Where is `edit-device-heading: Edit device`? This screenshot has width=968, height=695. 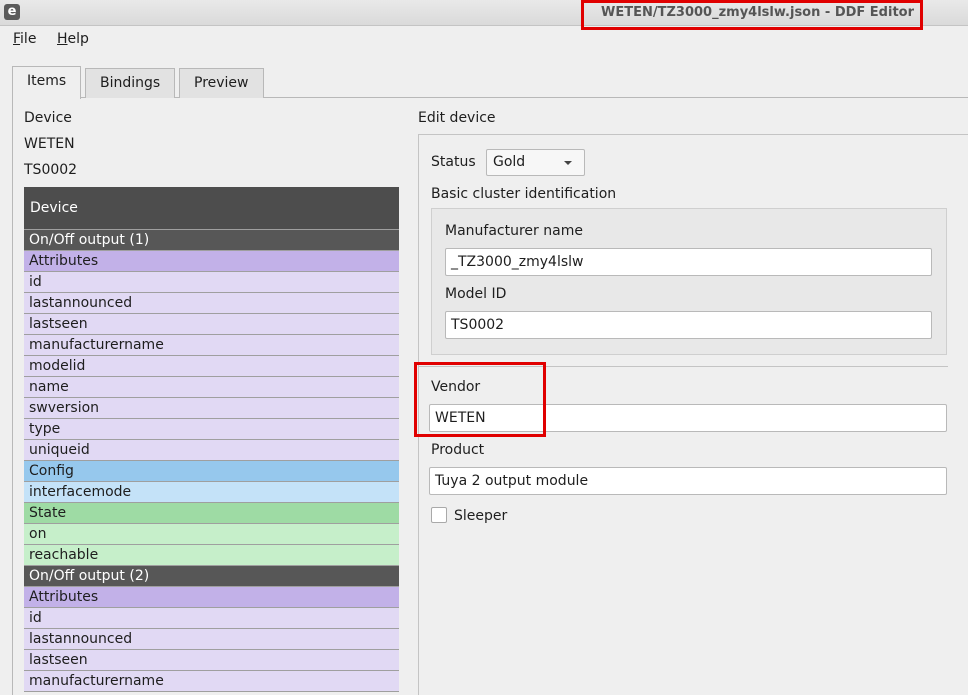 edit-device-heading: Edit device is located at coordinates (457, 118).